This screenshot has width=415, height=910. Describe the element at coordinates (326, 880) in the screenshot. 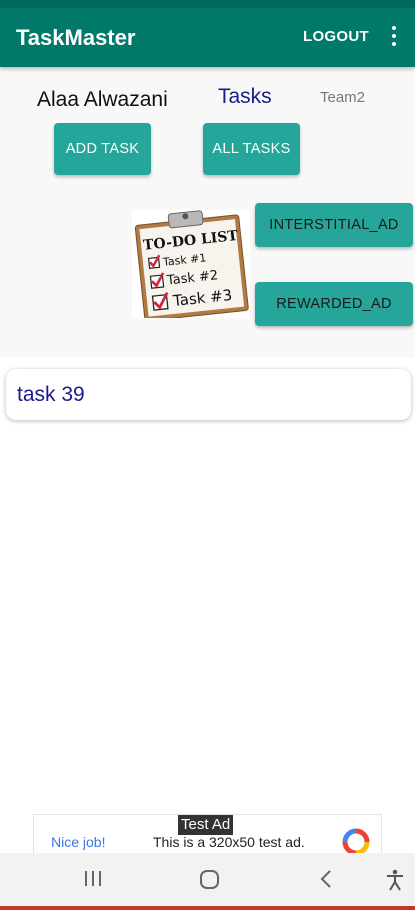

I see `back-icon` at that location.